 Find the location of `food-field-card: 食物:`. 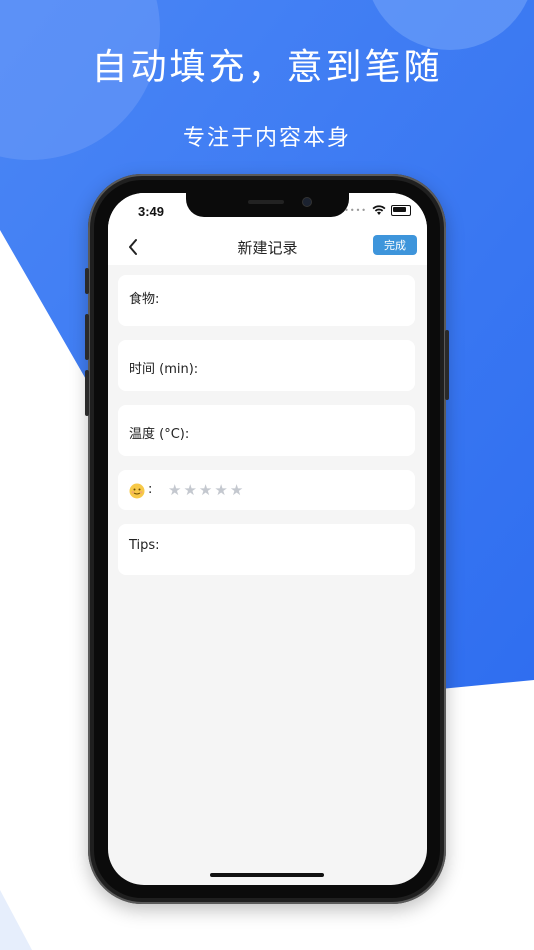

food-field-card: 食物: is located at coordinates (266, 300).